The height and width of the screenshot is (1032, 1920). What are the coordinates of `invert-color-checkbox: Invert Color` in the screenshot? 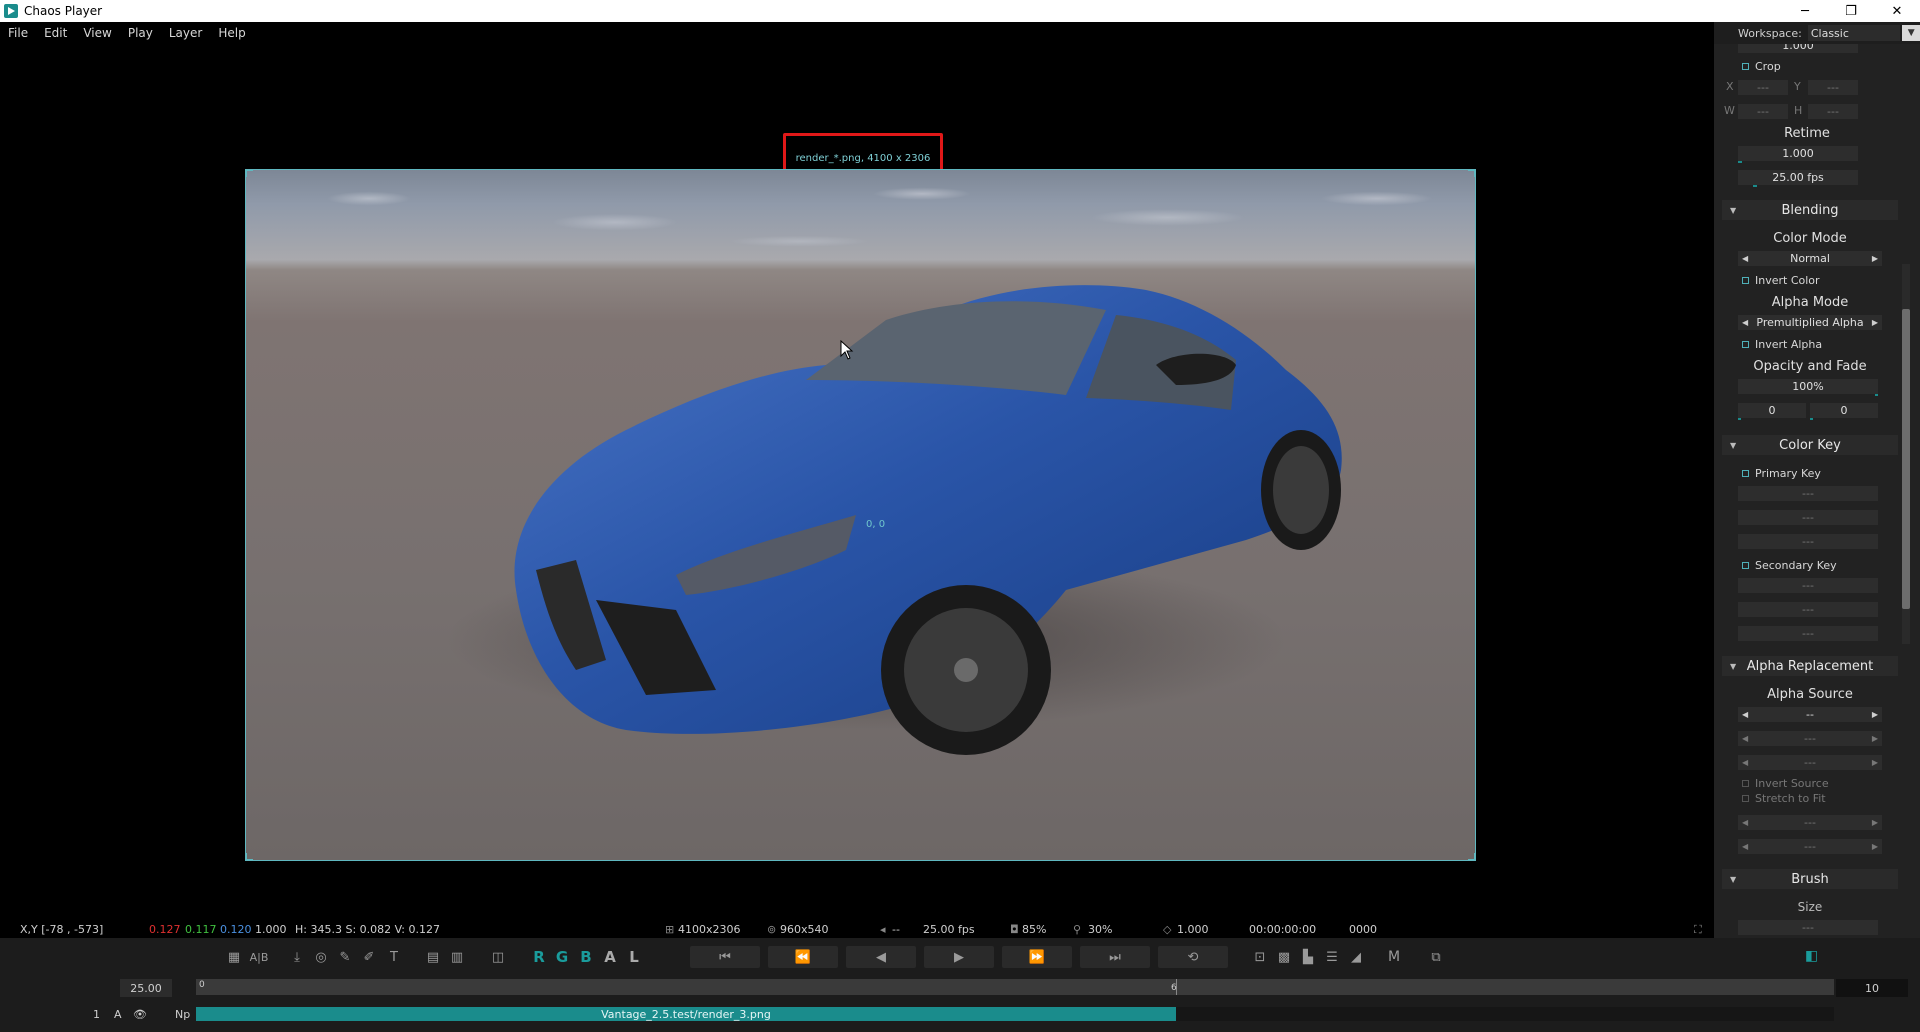 It's located at (1781, 280).